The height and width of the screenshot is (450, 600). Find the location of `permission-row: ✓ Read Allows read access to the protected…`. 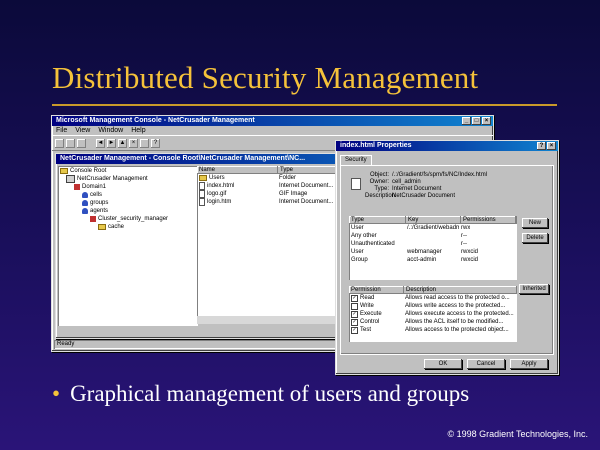

permission-row: ✓ Read Allows read access to the protected… is located at coordinates (433, 298).